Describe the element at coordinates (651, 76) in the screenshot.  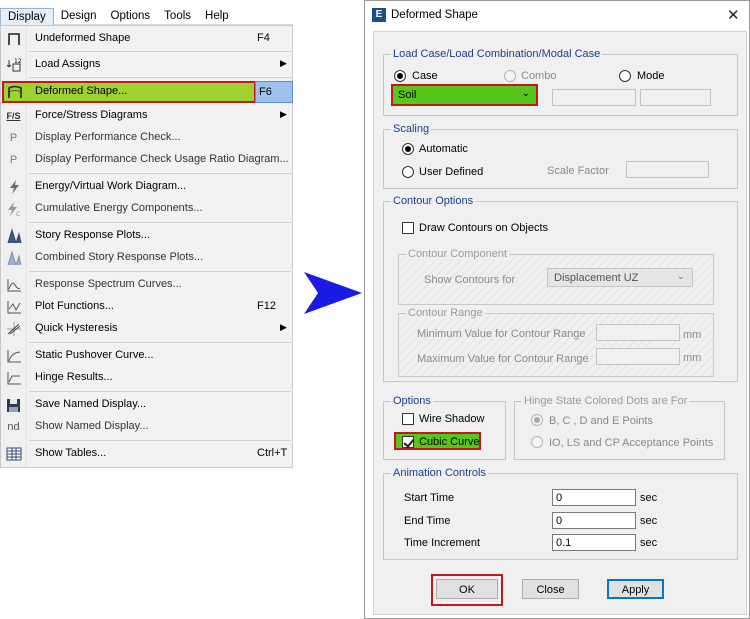
I see `mode-label: Mode` at that location.